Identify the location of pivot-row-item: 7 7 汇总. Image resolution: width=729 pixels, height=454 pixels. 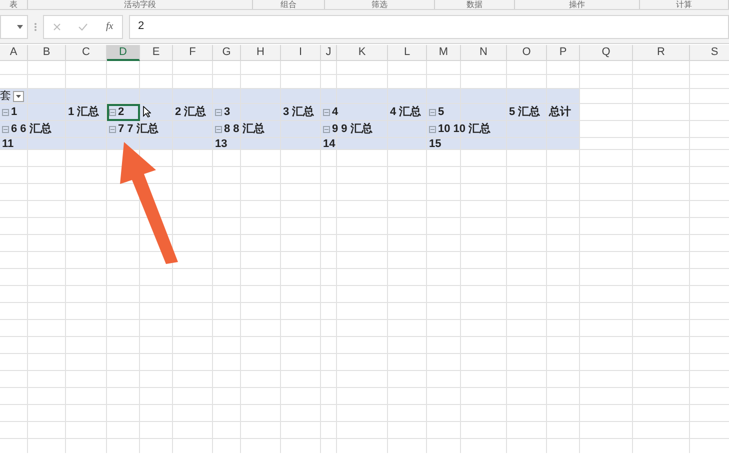
(133, 129).